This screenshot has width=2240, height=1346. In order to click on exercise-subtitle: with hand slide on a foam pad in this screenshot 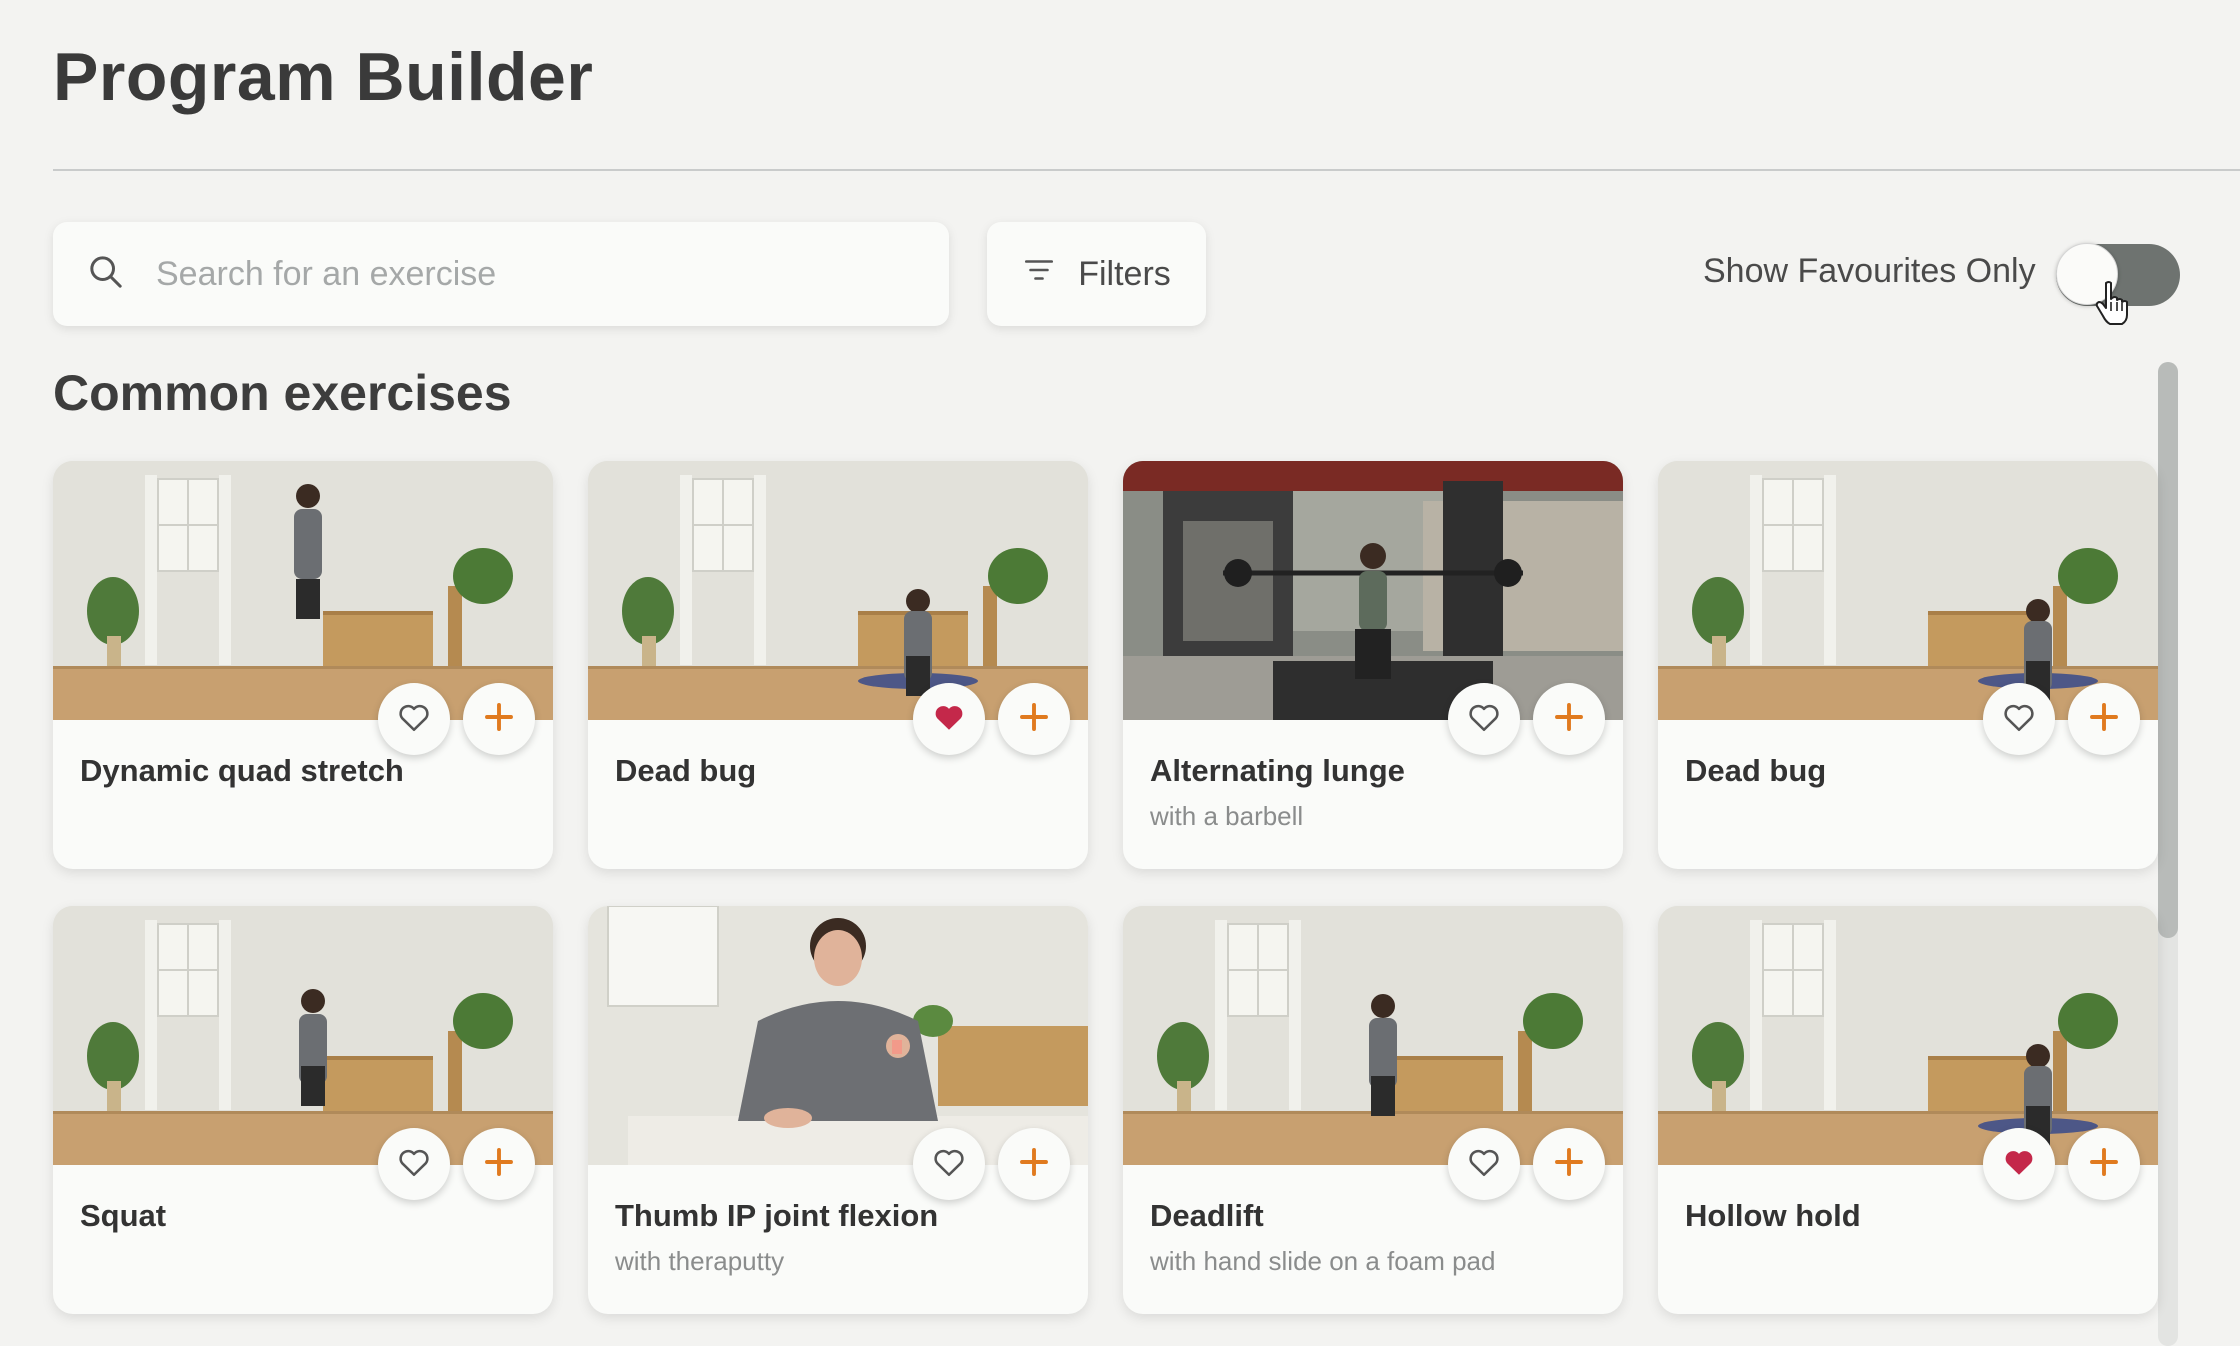, I will do `click(1323, 1261)`.